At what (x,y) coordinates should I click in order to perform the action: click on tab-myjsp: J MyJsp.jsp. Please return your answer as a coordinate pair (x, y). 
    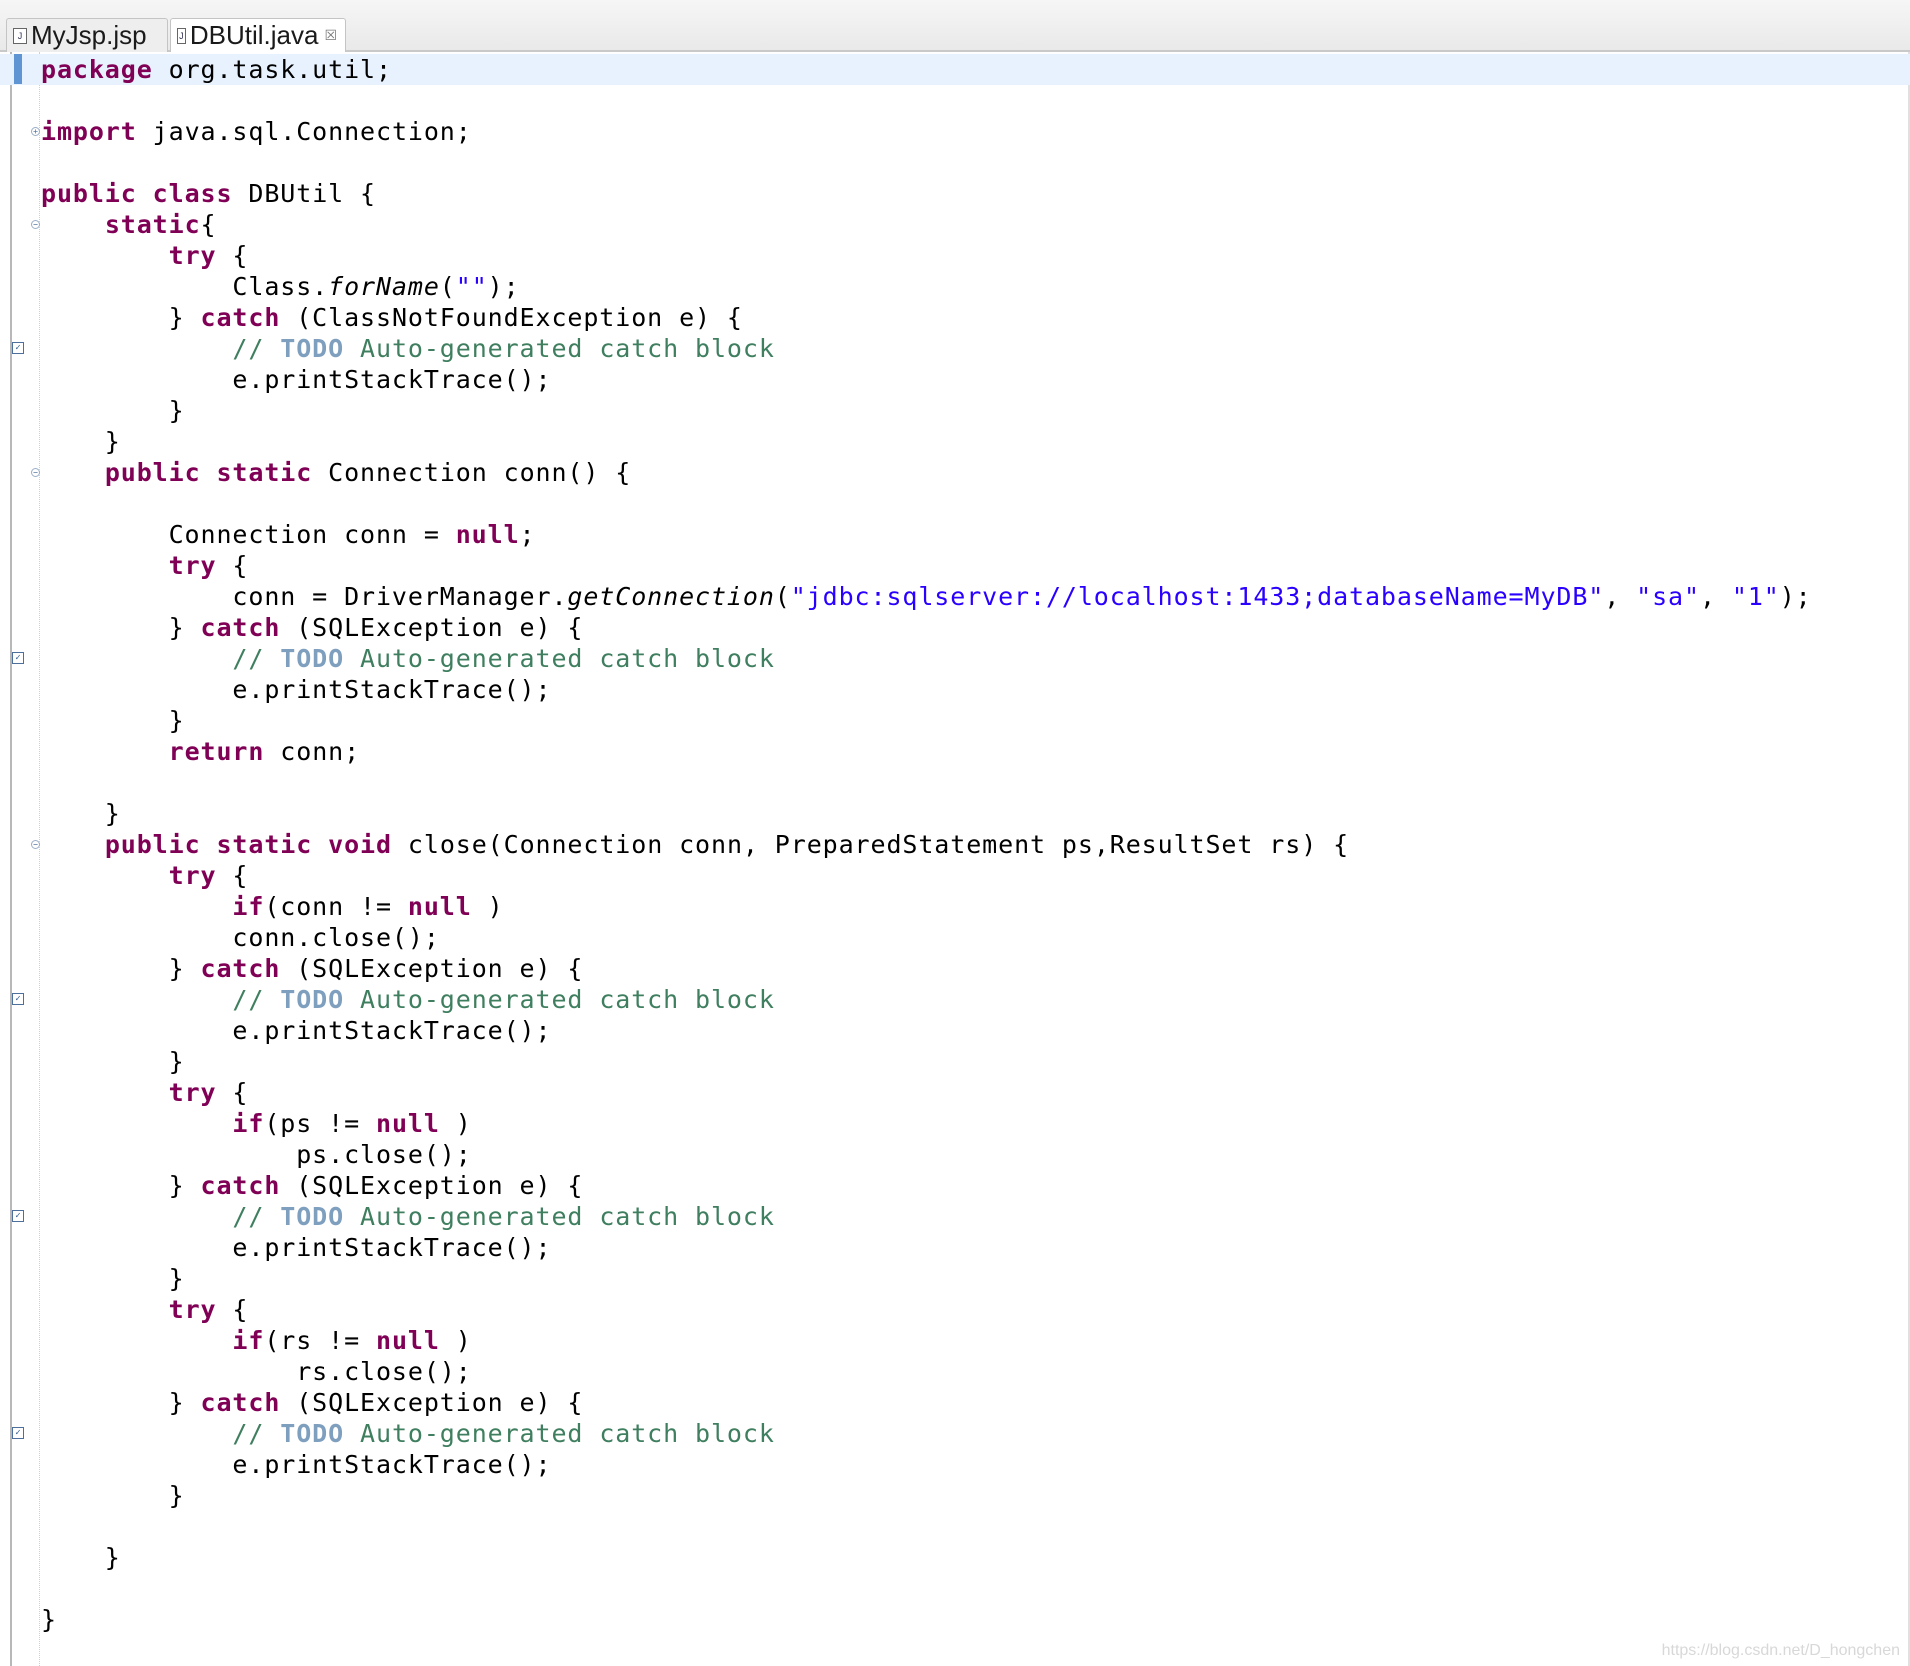
    Looking at the image, I should click on (87, 35).